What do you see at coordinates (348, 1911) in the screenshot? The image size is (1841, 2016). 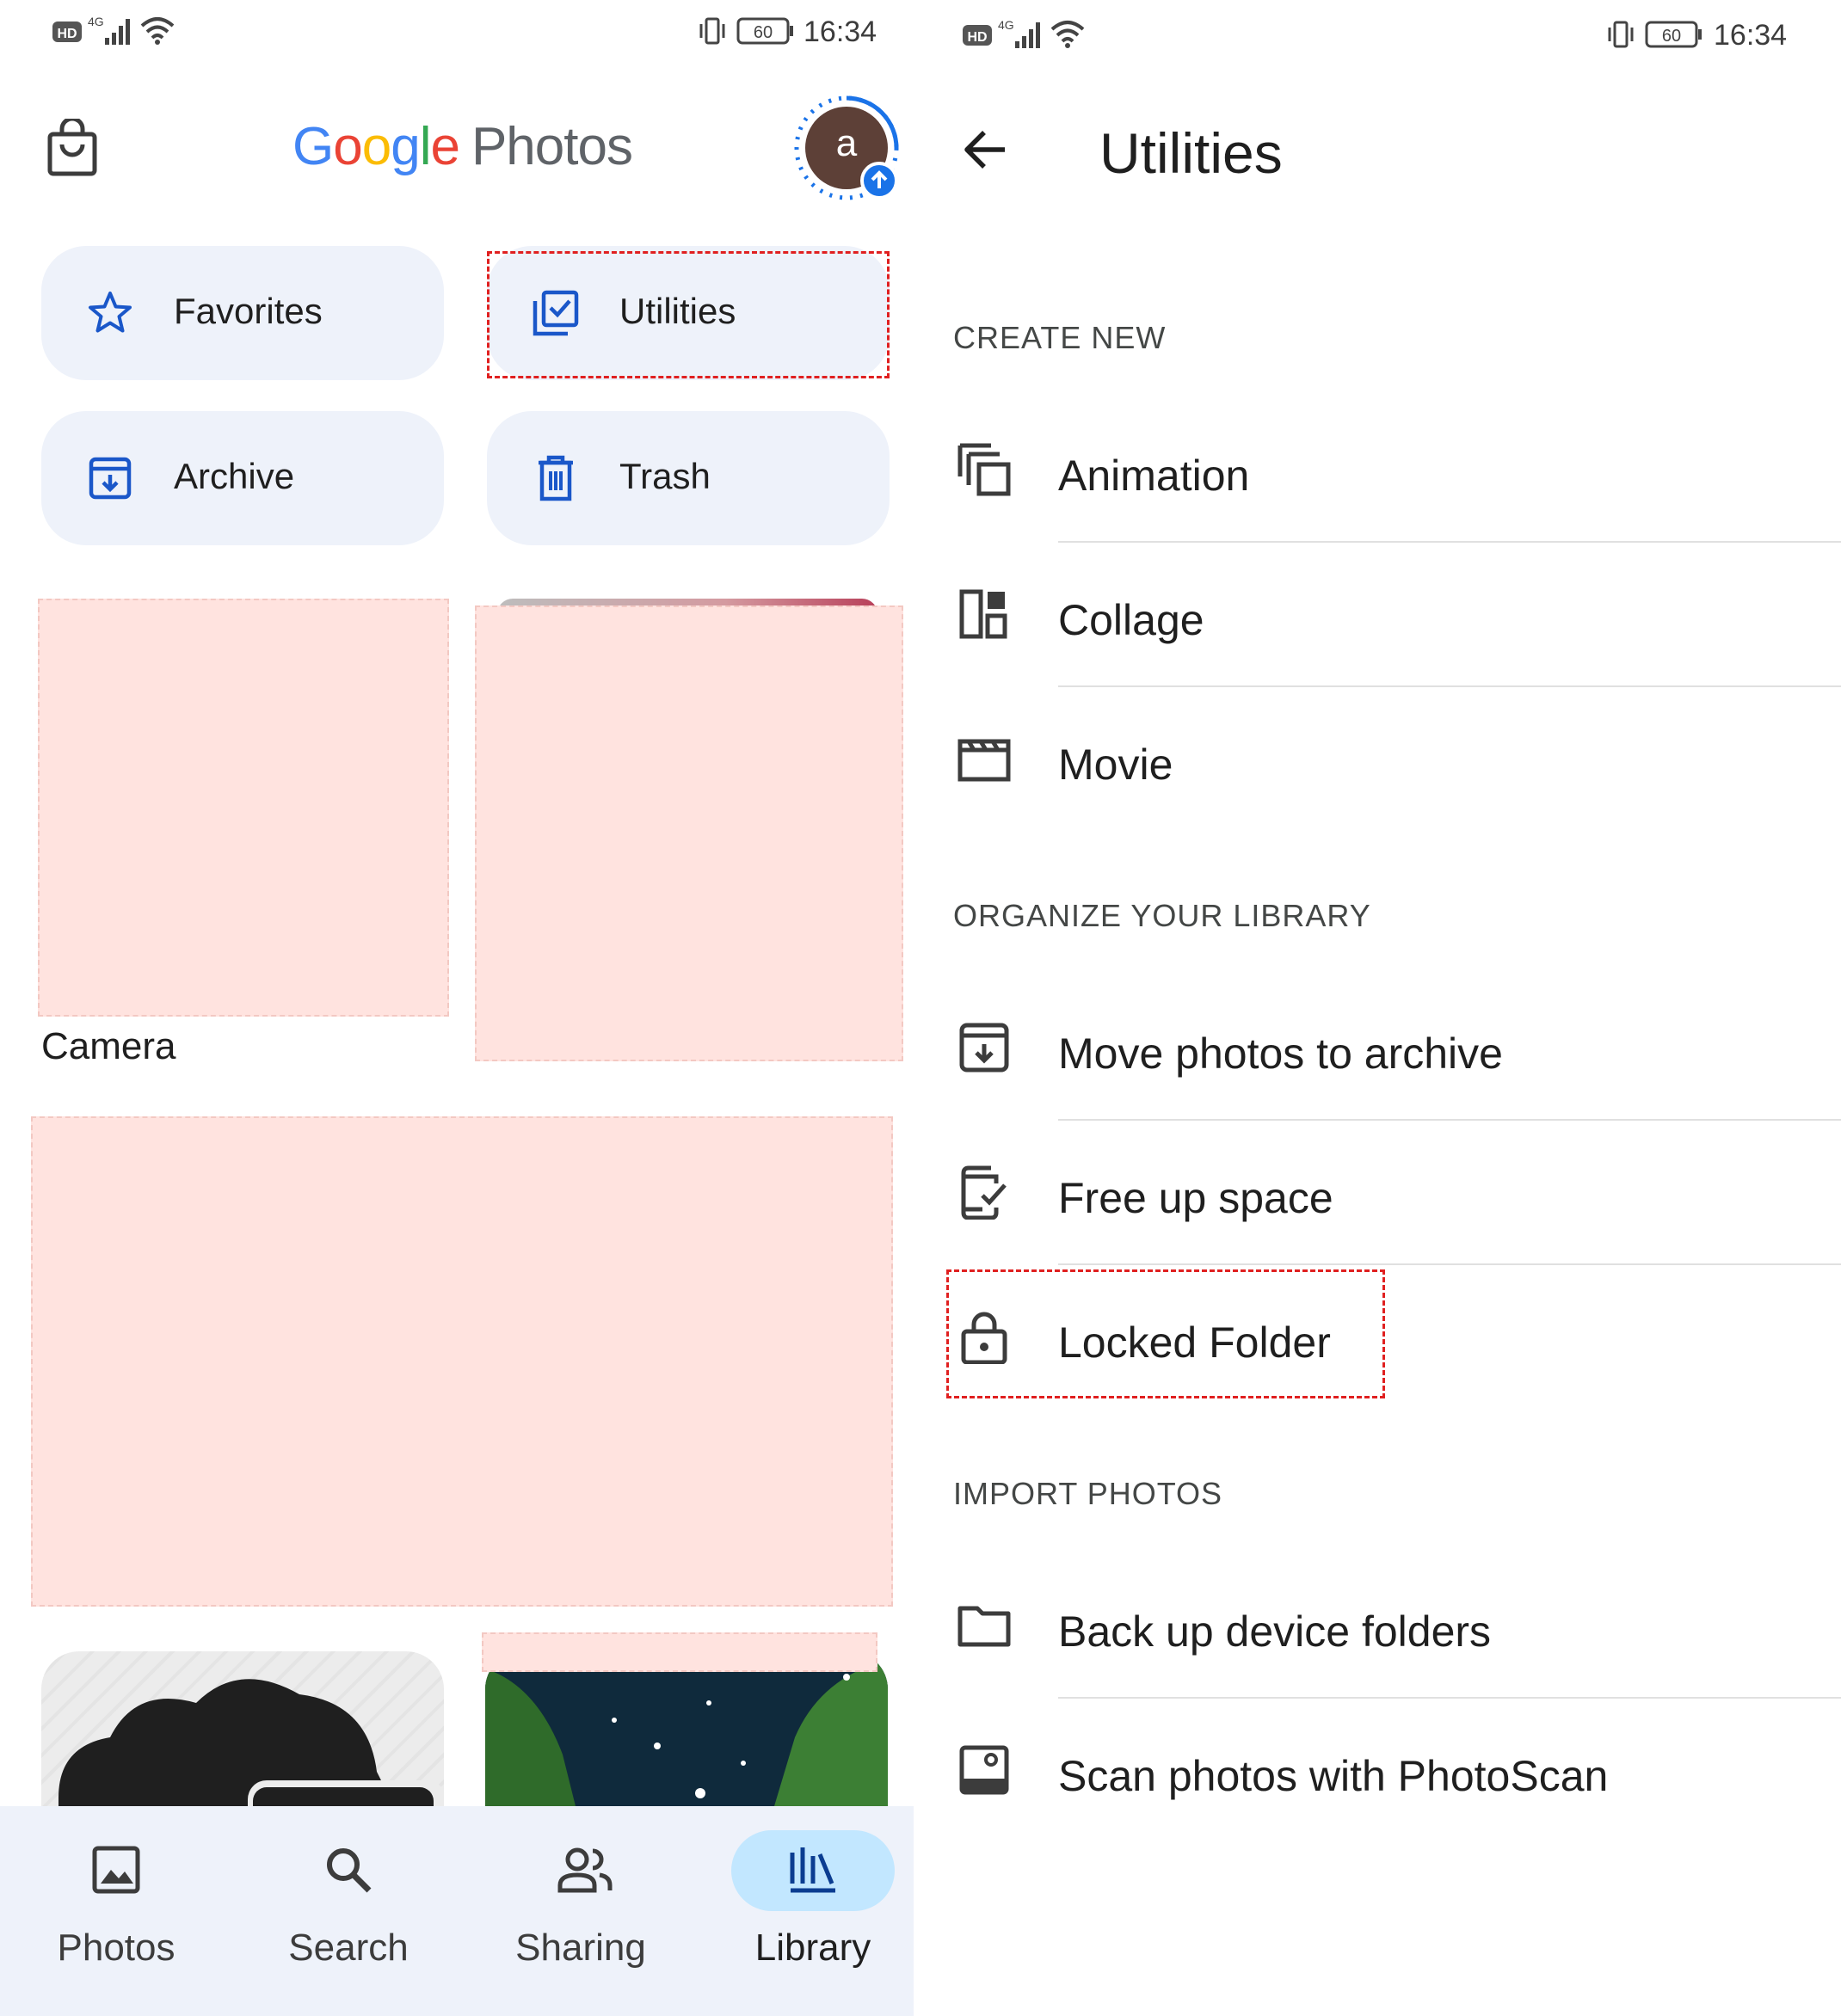 I see `nav-search: Search` at bounding box center [348, 1911].